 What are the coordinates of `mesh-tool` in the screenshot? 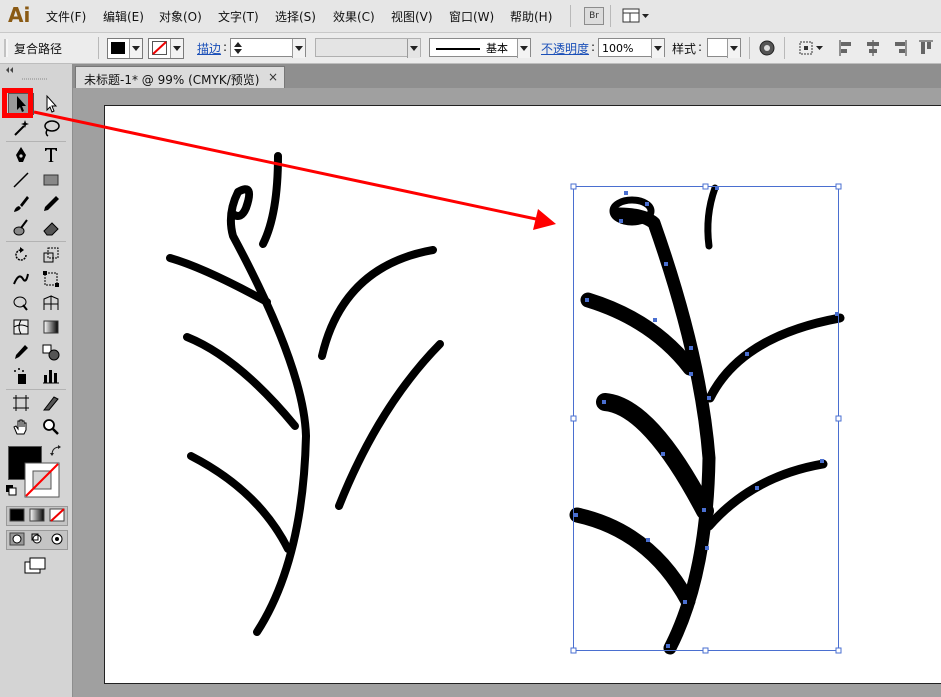 It's located at (21, 327).